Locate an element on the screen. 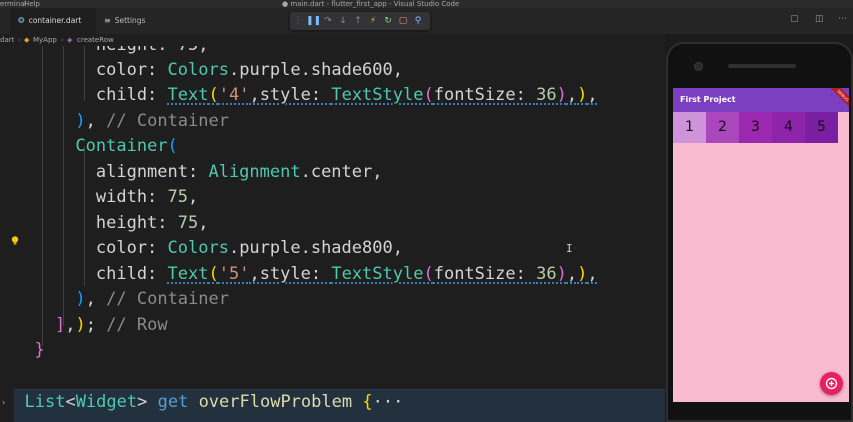 Image resolution: width=853 pixels, height=422 pixels. menu-terminal: erminal is located at coordinates (13, 4).